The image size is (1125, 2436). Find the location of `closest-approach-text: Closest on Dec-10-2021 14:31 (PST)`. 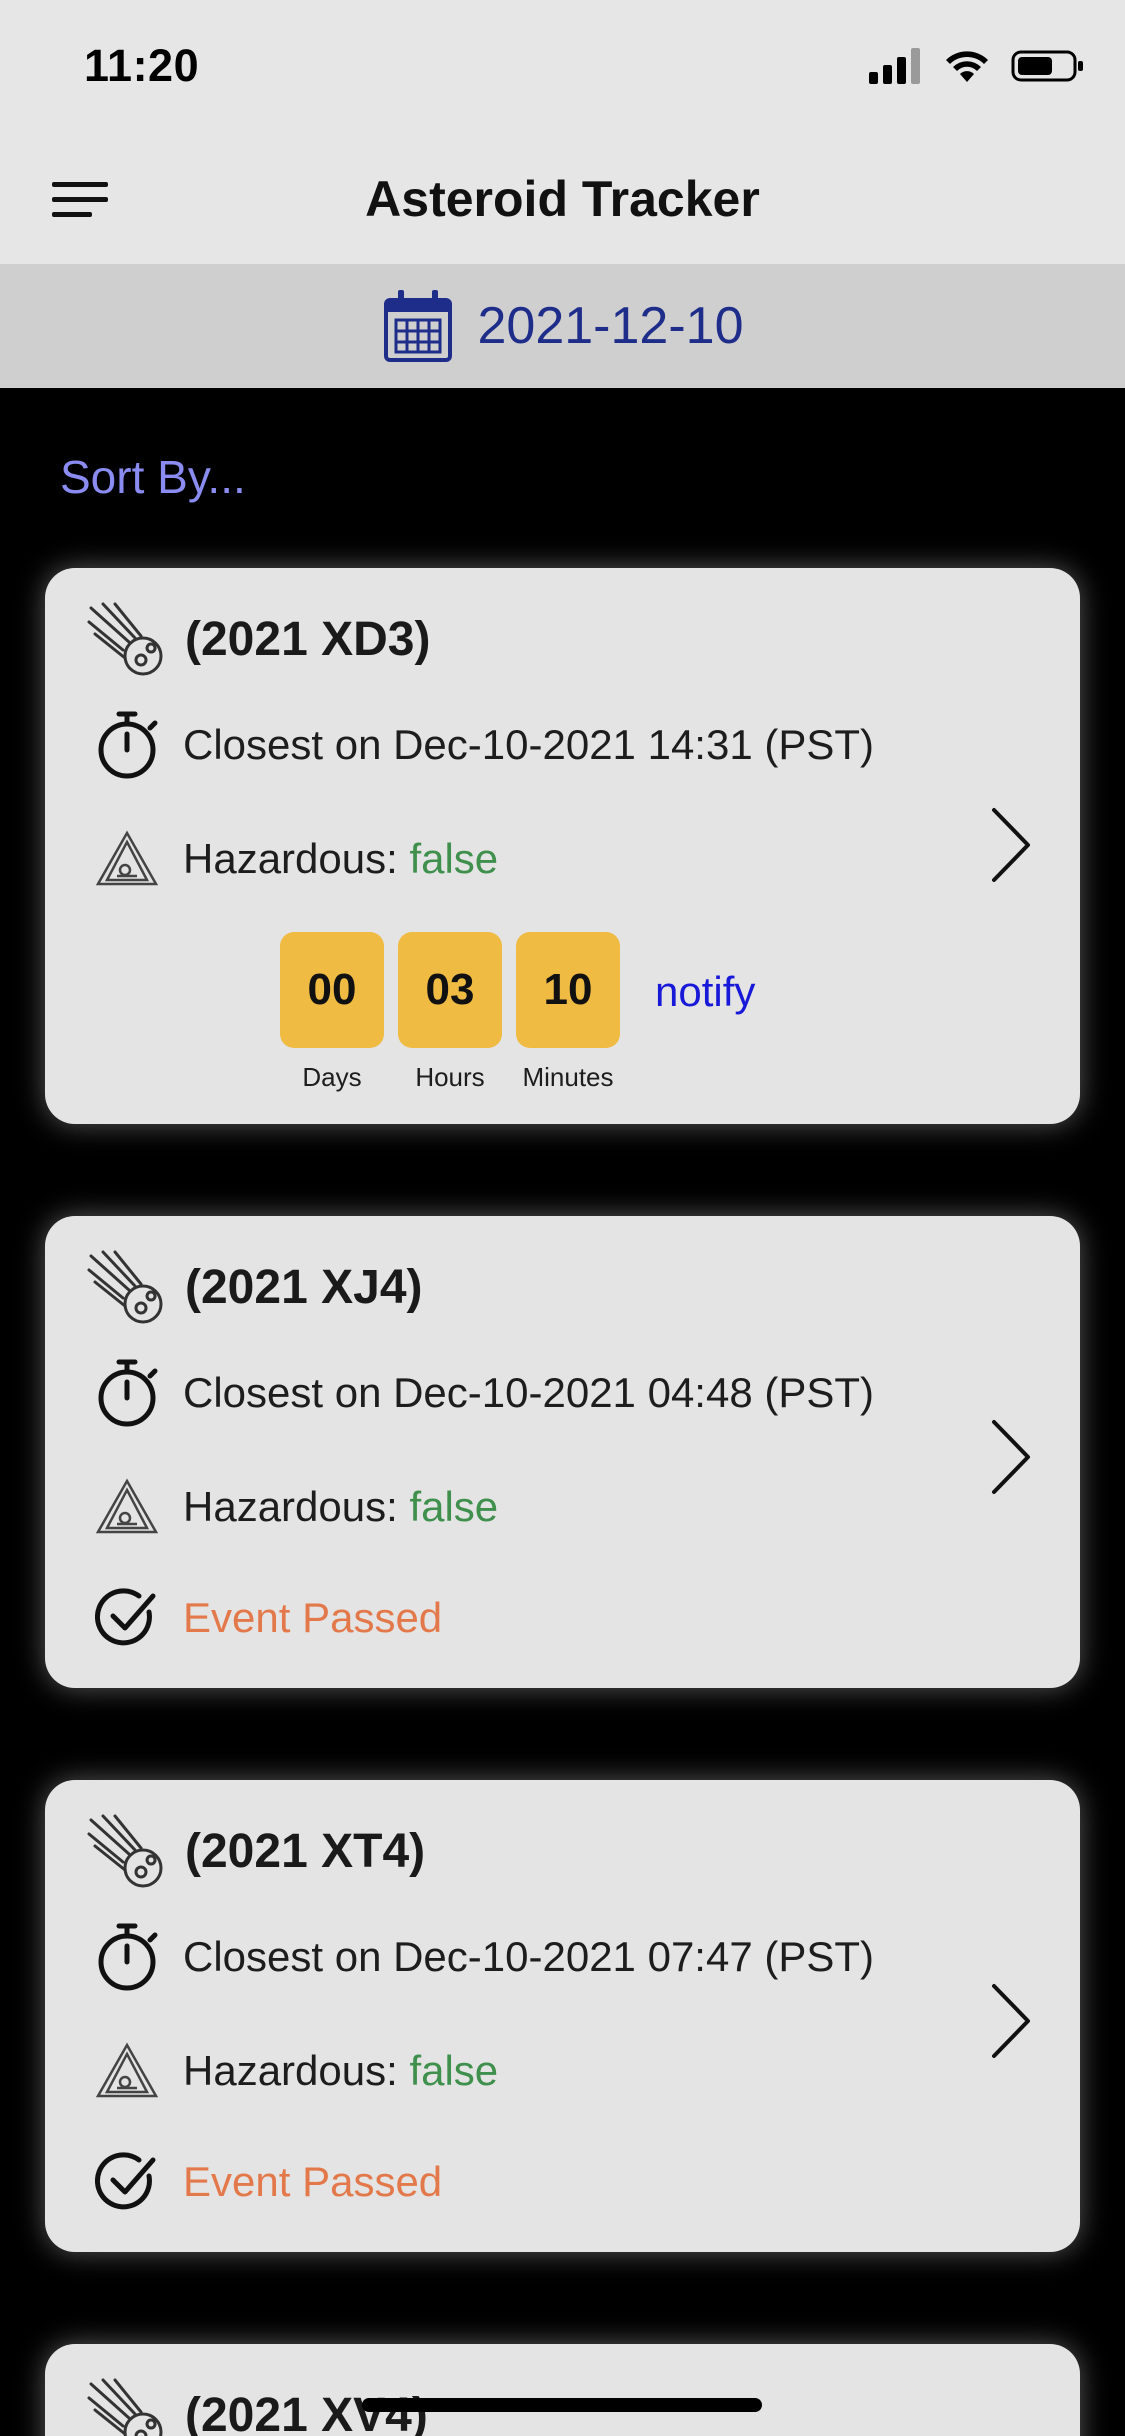

closest-approach-text: Closest on Dec-10-2021 14:31 (PST) is located at coordinates (529, 744).